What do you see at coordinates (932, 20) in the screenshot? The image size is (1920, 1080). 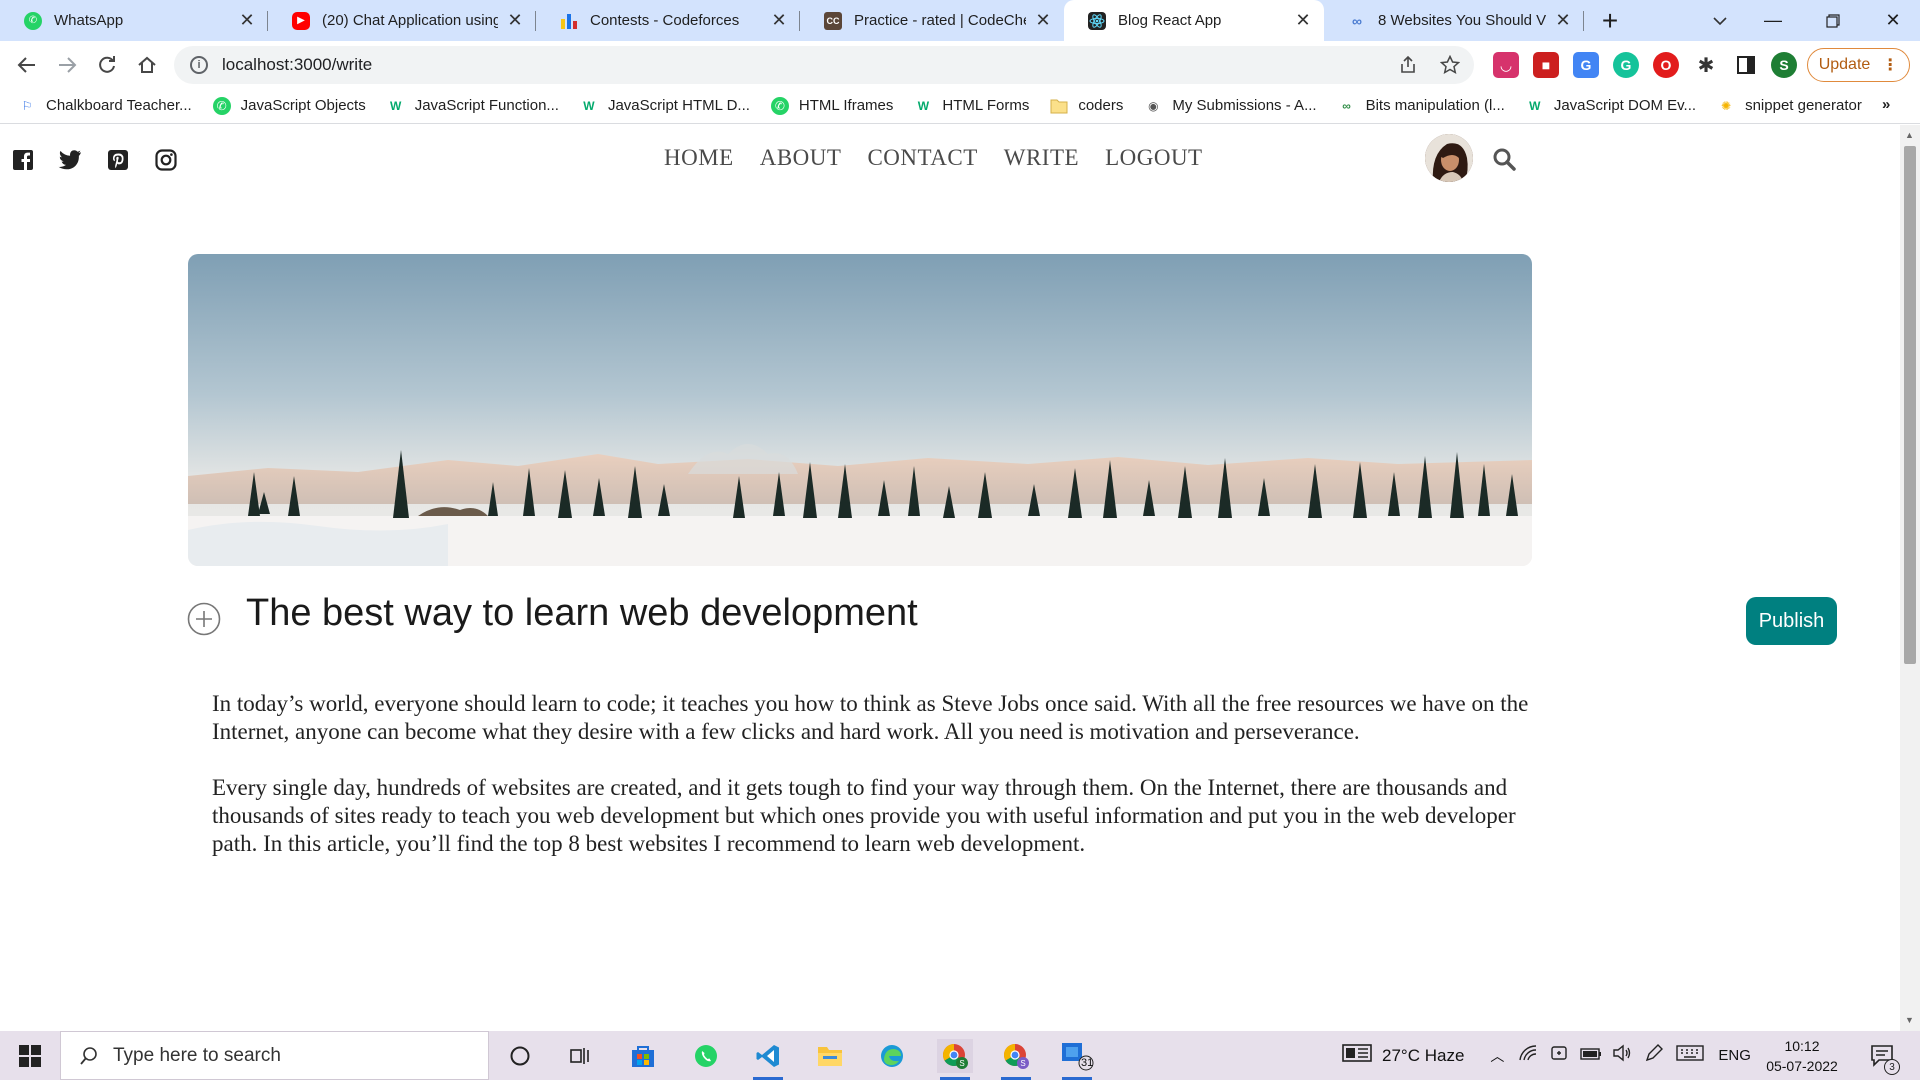 I see `tab-codechef: CC Practice - rated | CodeChef ✕` at bounding box center [932, 20].